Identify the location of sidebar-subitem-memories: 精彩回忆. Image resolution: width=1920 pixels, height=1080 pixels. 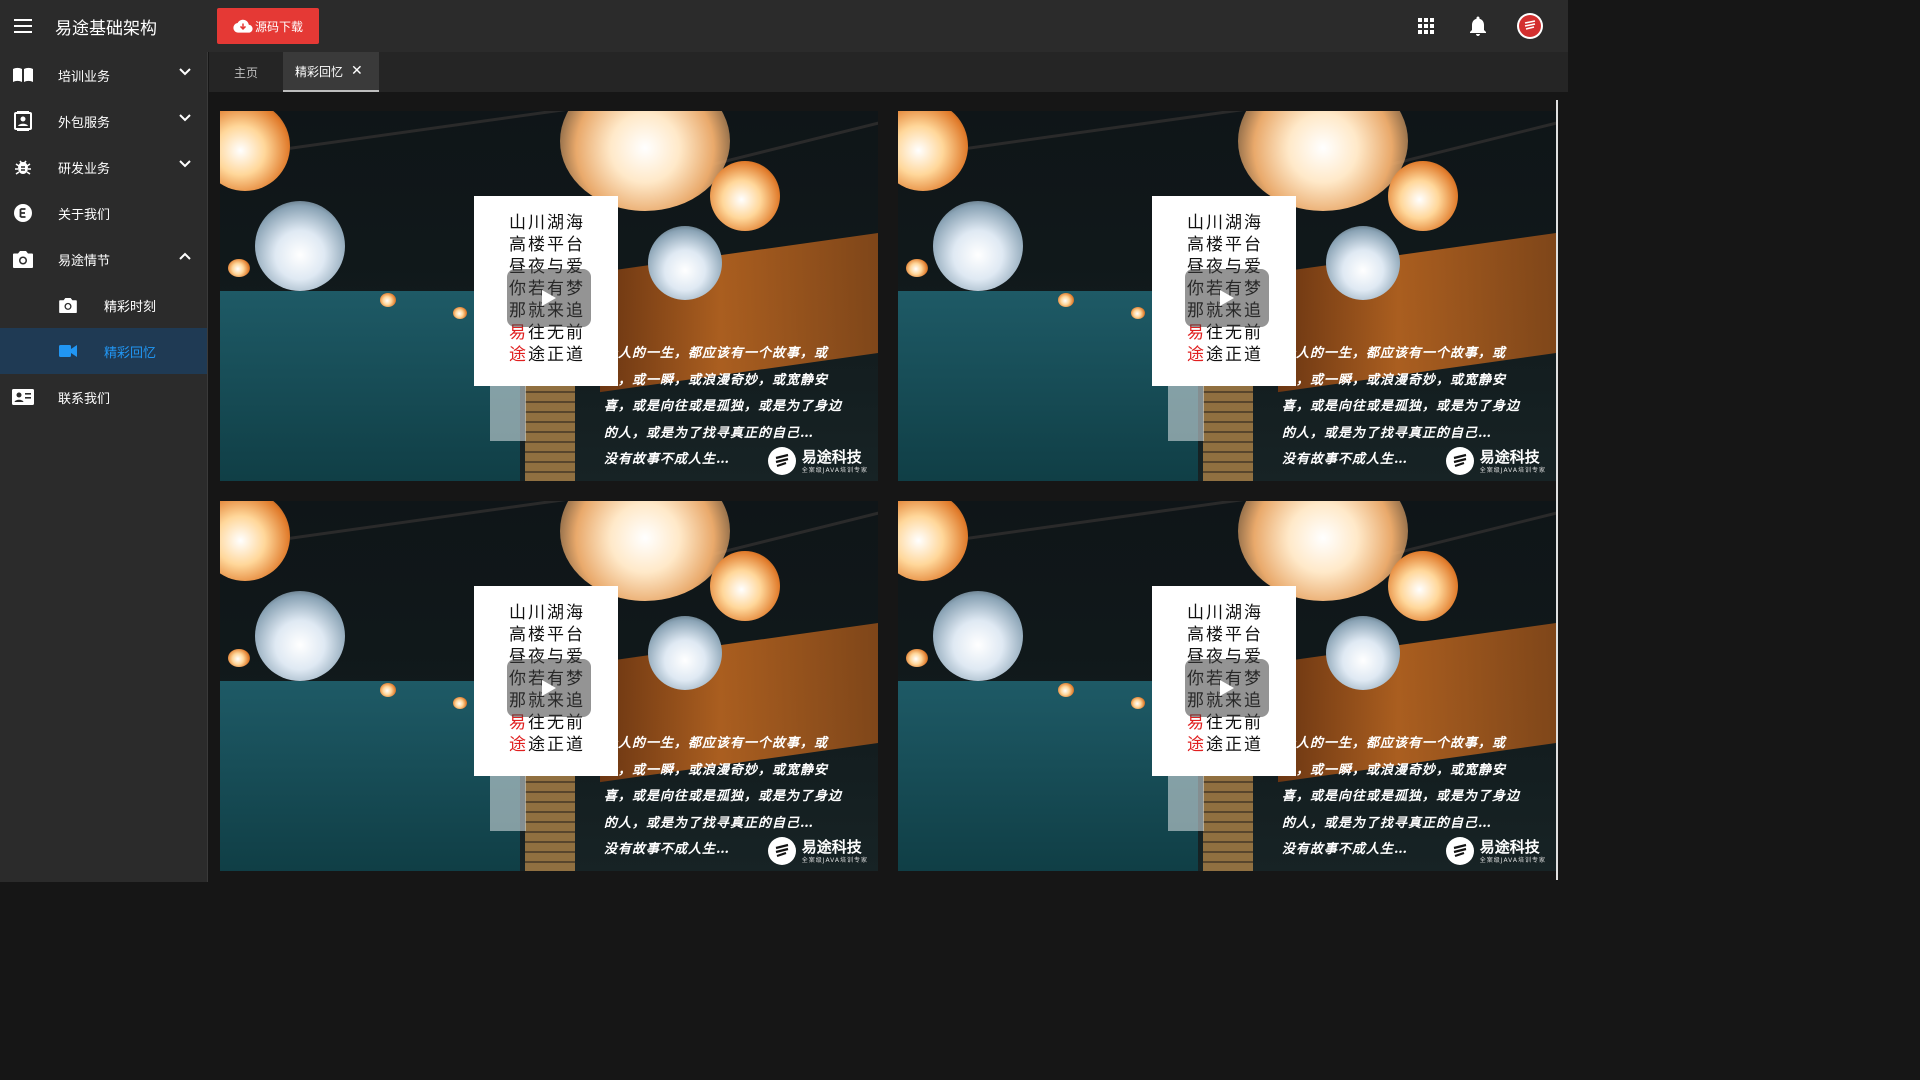
(103, 351).